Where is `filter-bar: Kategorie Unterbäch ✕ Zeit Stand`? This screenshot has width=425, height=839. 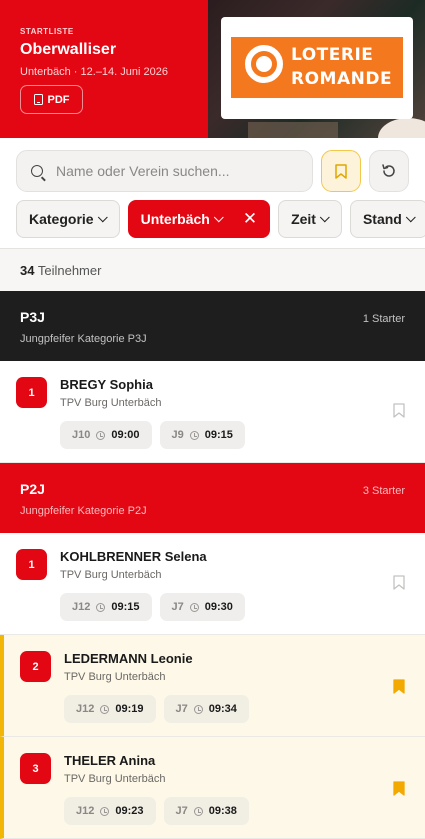 filter-bar: Kategorie Unterbäch ✕ Zeit Stand is located at coordinates (220, 219).